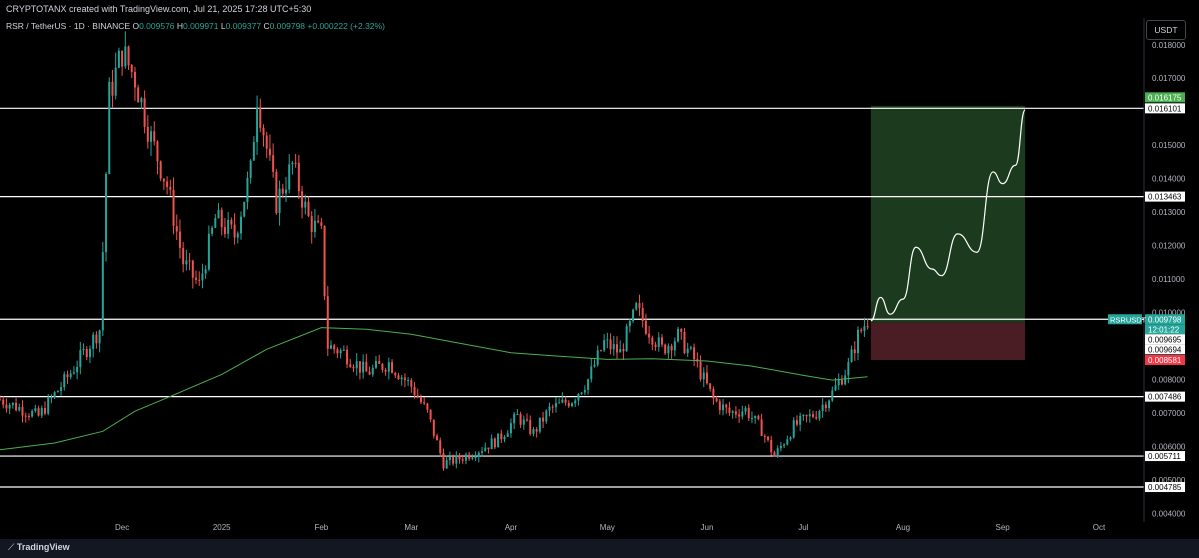 This screenshot has width=1199, height=558. What do you see at coordinates (511, 527) in the screenshot?
I see `x-tick-label: Apr` at bounding box center [511, 527].